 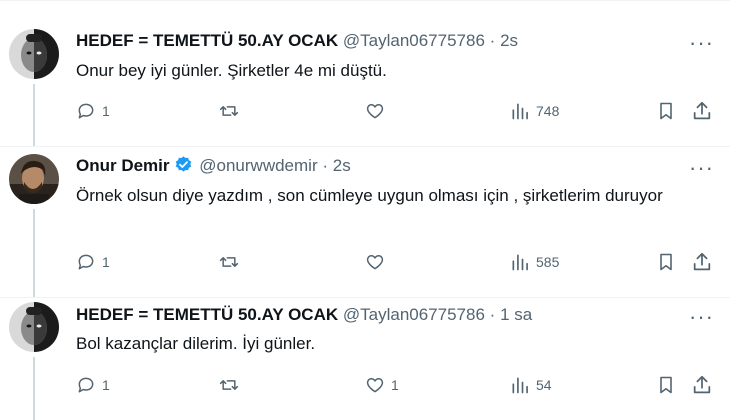 I want to click on timestamp: 1 sa, so click(x=516, y=314).